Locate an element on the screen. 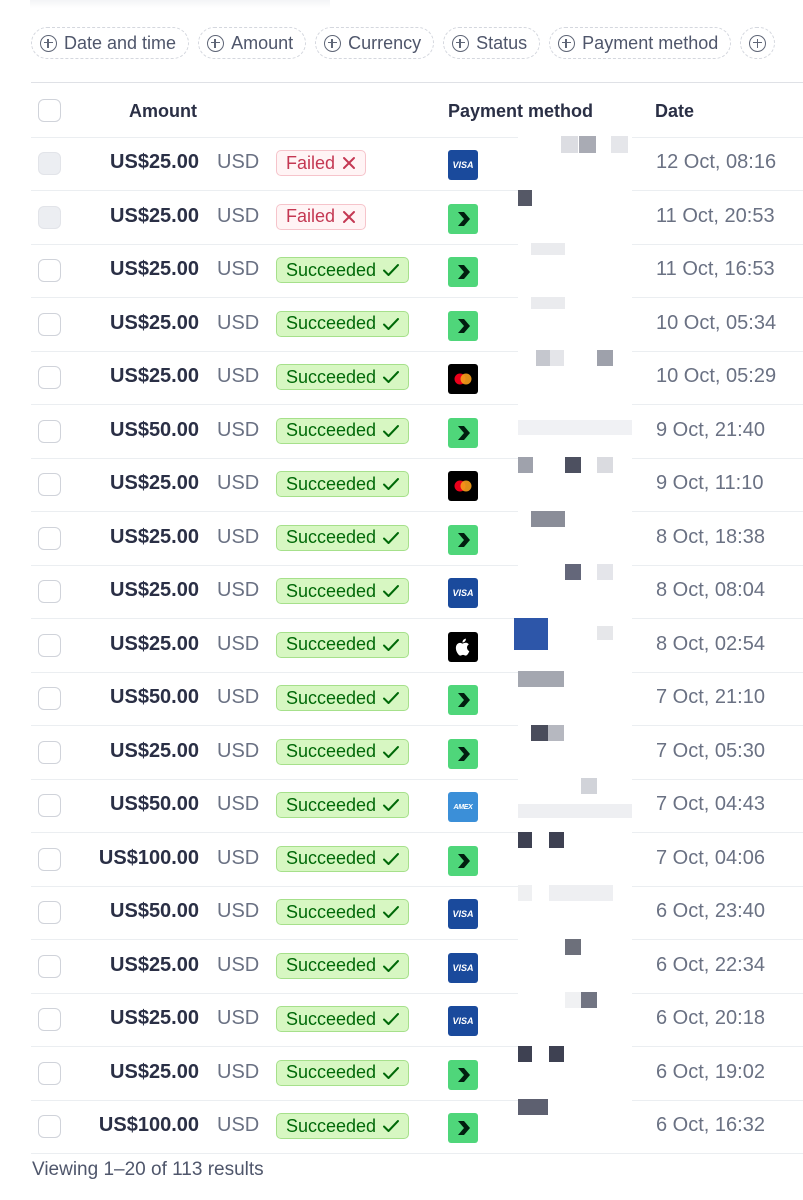 This screenshot has width=803, height=1200. table-row: US$25.00USDSucceeded038 Oct, 02:54 is located at coordinates (417, 645).